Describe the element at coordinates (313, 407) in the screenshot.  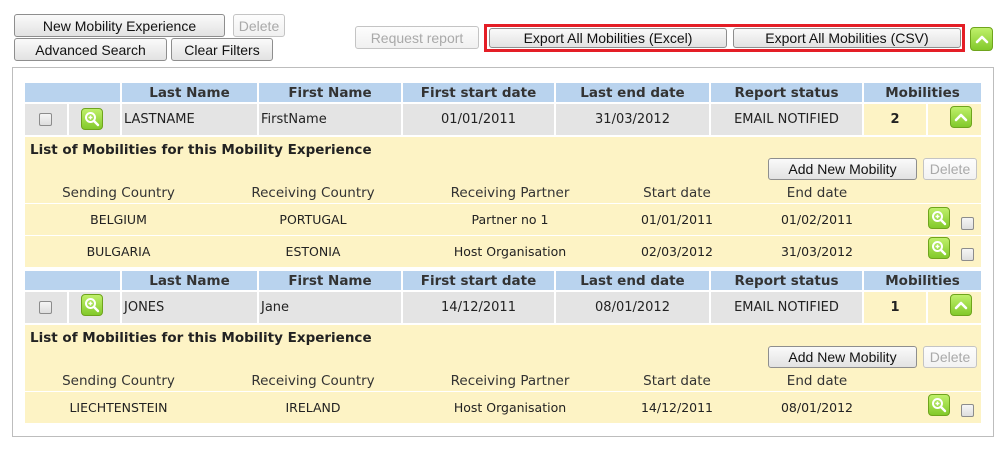
I see `receiving-country: IRELAND` at that location.